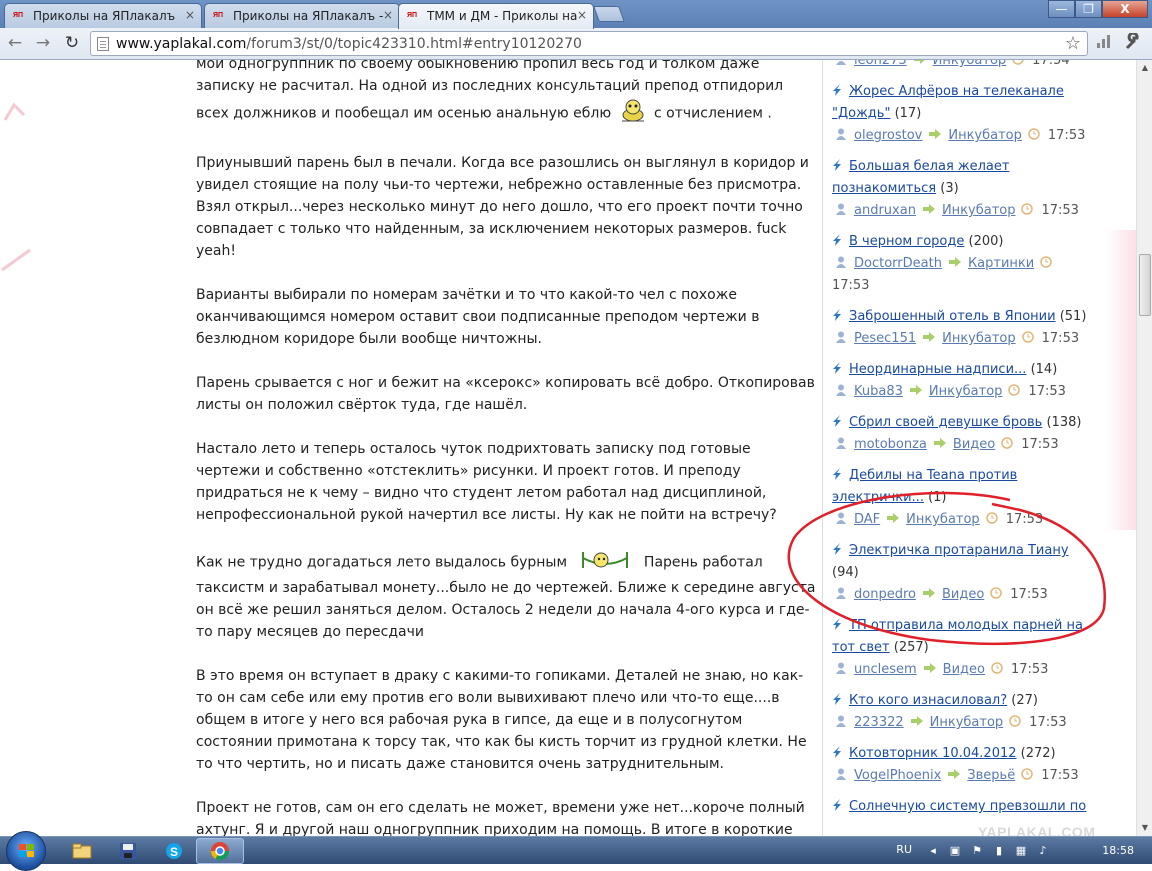 The width and height of the screenshot is (1152, 871). What do you see at coordinates (999, 851) in the screenshot?
I see `battery-icon: ▮` at bounding box center [999, 851].